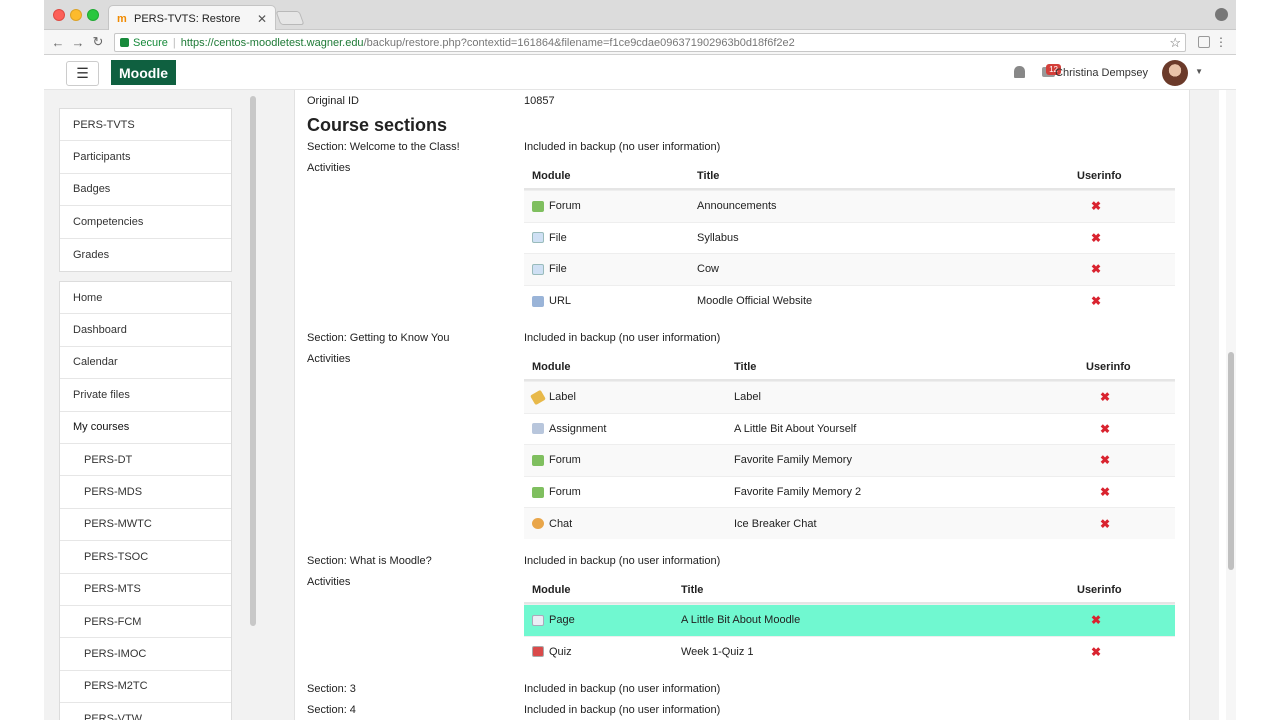 This screenshot has width=1280, height=720. What do you see at coordinates (58, 42) in the screenshot?
I see `back-arrow-icon: ←` at bounding box center [58, 42].